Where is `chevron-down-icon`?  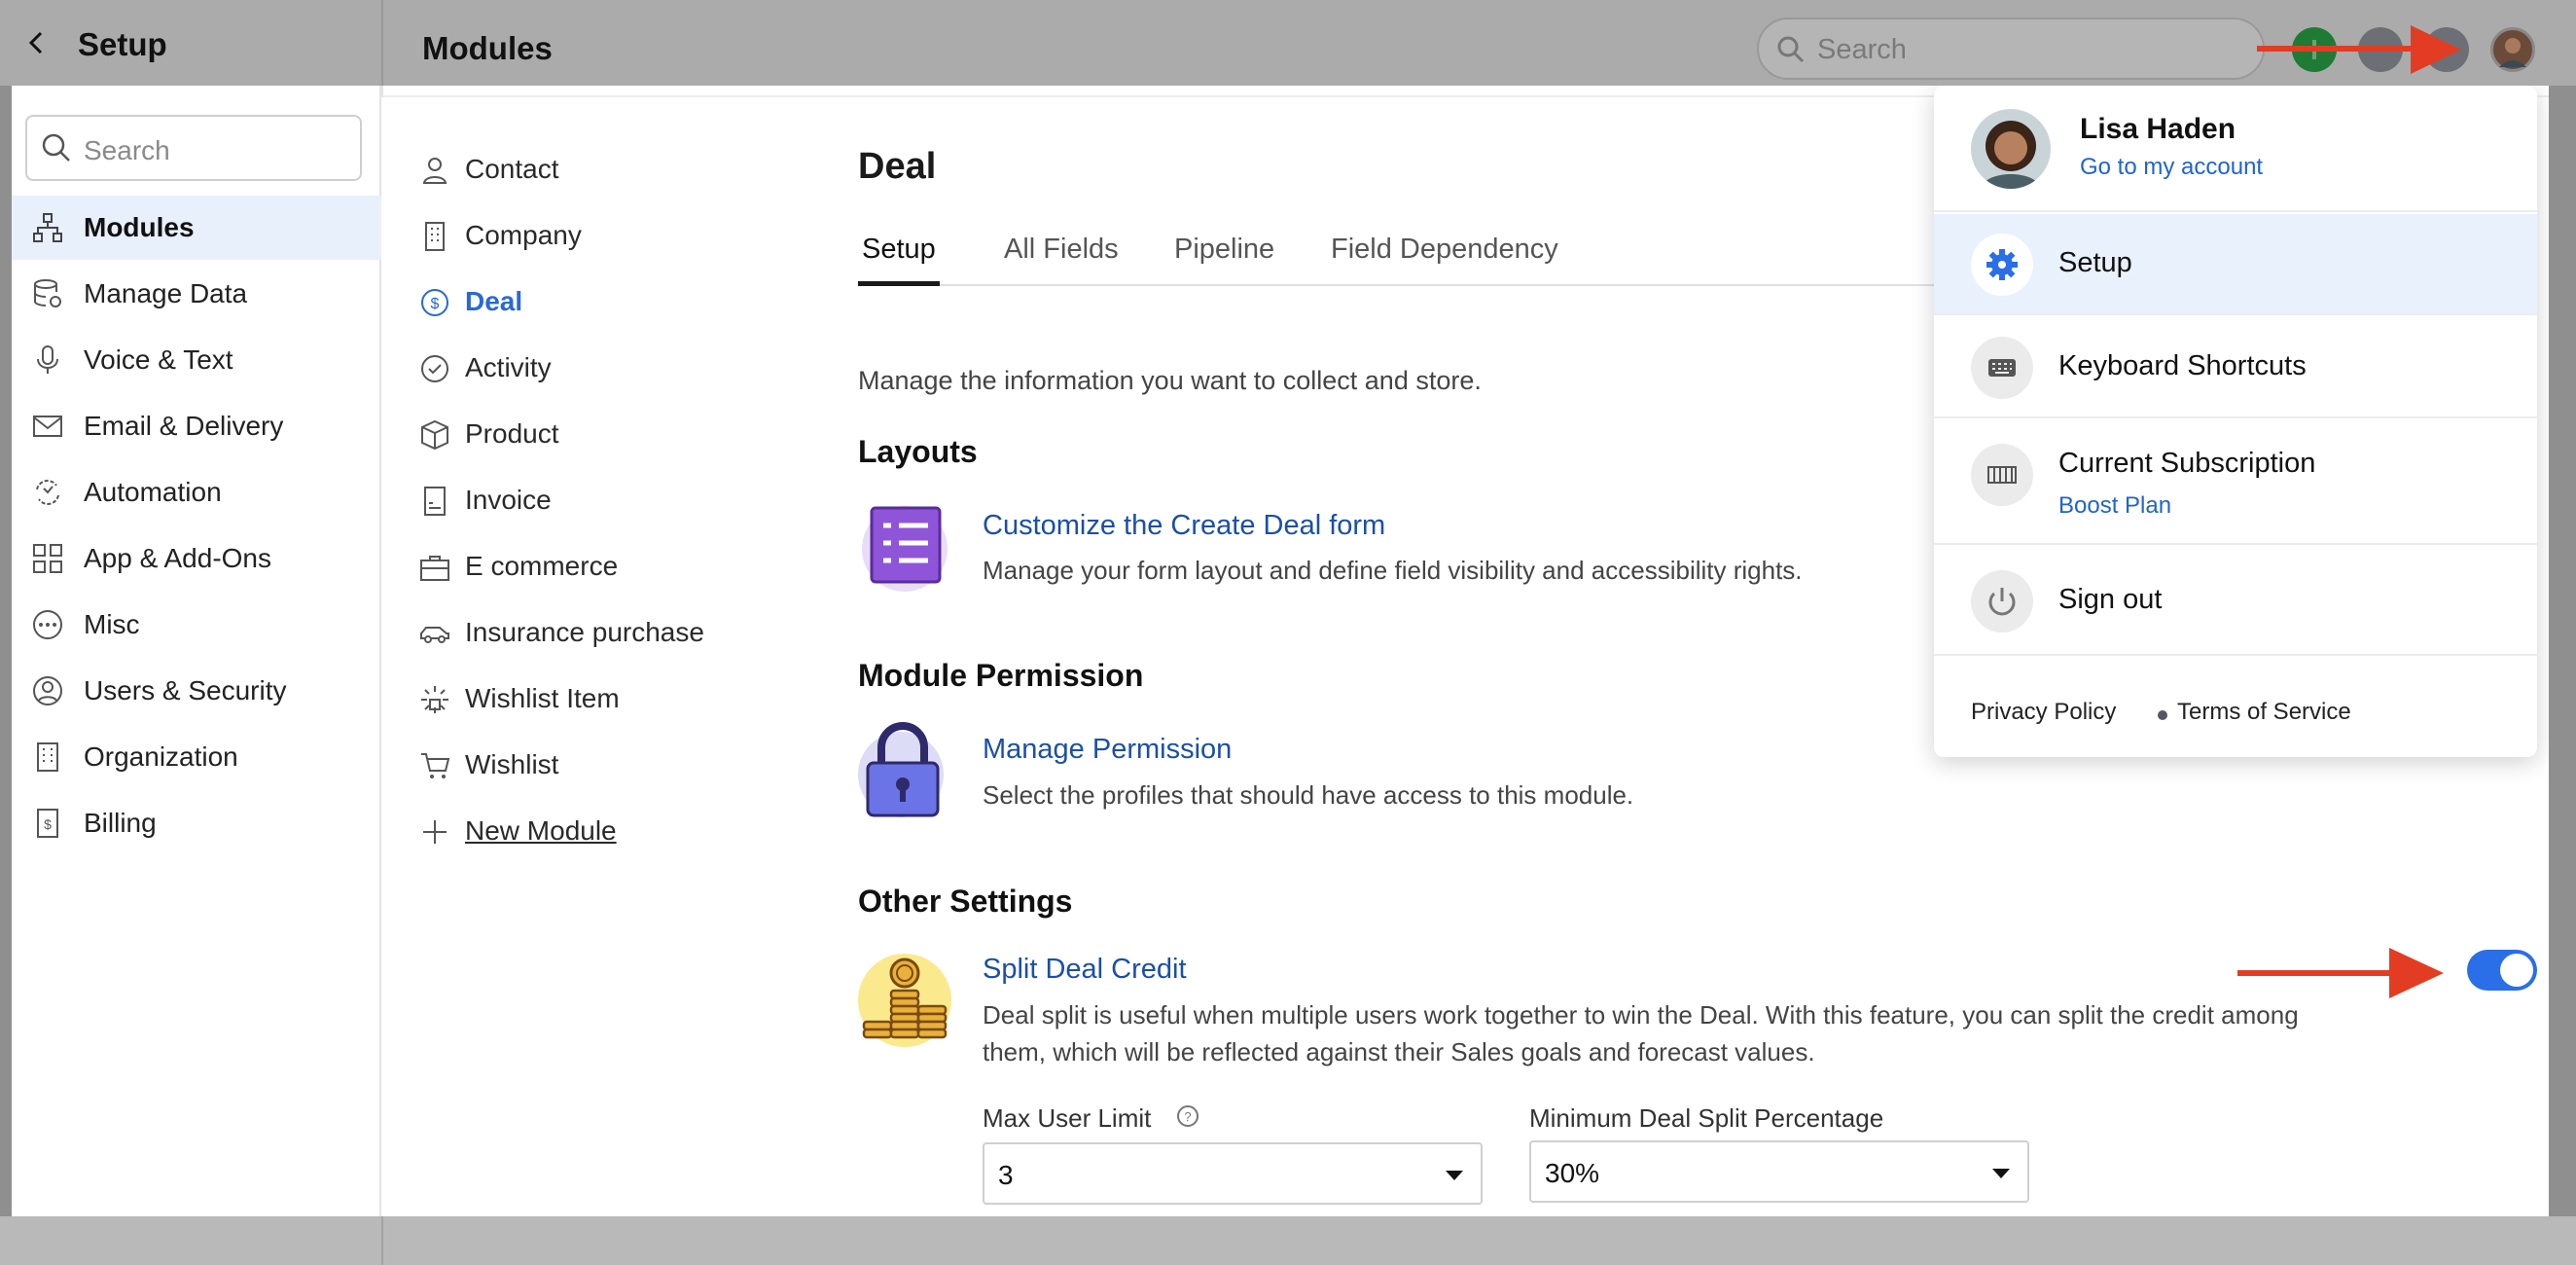
chevron-down-icon is located at coordinates (2001, 1174).